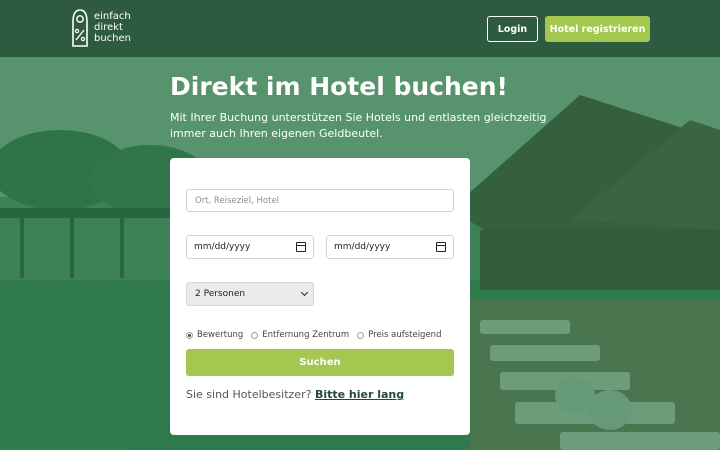 The width and height of the screenshot is (720, 450). What do you see at coordinates (80, 28) in the screenshot?
I see `door-hanger-percent-icon` at bounding box center [80, 28].